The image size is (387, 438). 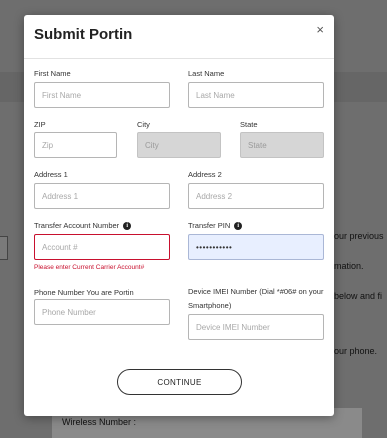 I want to click on transfer-pin-label-row: Transfer PIN i, so click(x=215, y=225).